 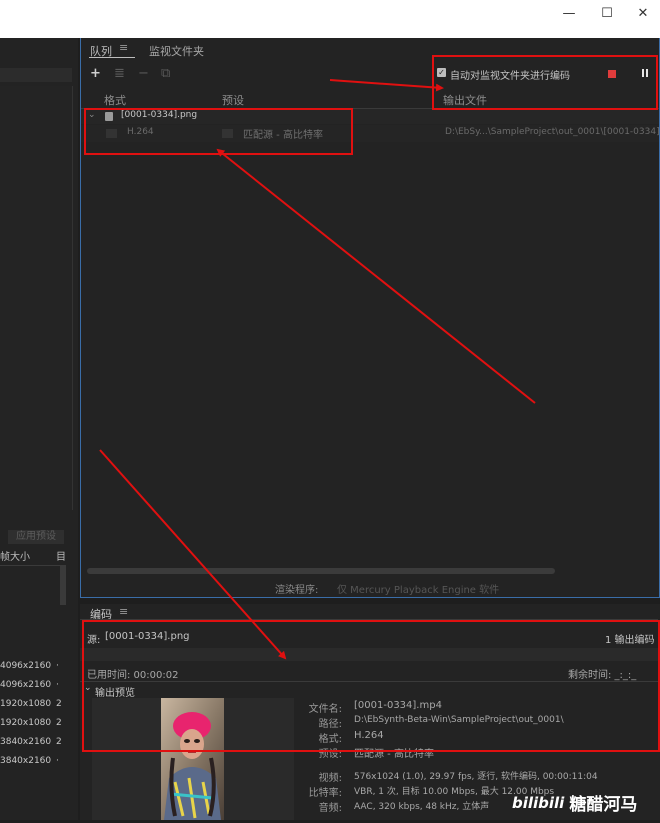 I want to click on arrow-to-encoding, so click(x=193, y=554).